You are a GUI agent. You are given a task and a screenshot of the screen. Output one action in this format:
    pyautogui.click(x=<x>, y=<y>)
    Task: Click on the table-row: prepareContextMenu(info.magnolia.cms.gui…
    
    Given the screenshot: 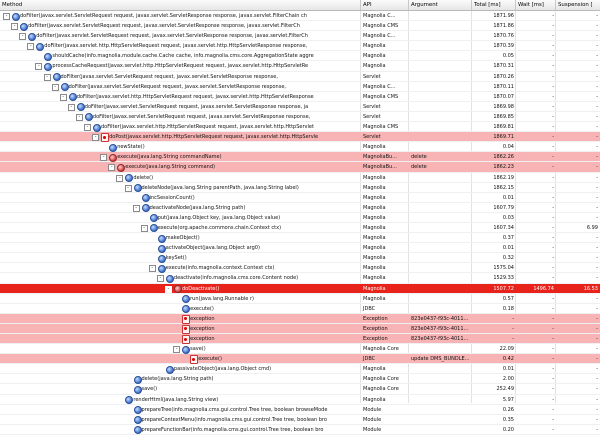 What is the action you would take?
    pyautogui.click(x=300, y=420)
    